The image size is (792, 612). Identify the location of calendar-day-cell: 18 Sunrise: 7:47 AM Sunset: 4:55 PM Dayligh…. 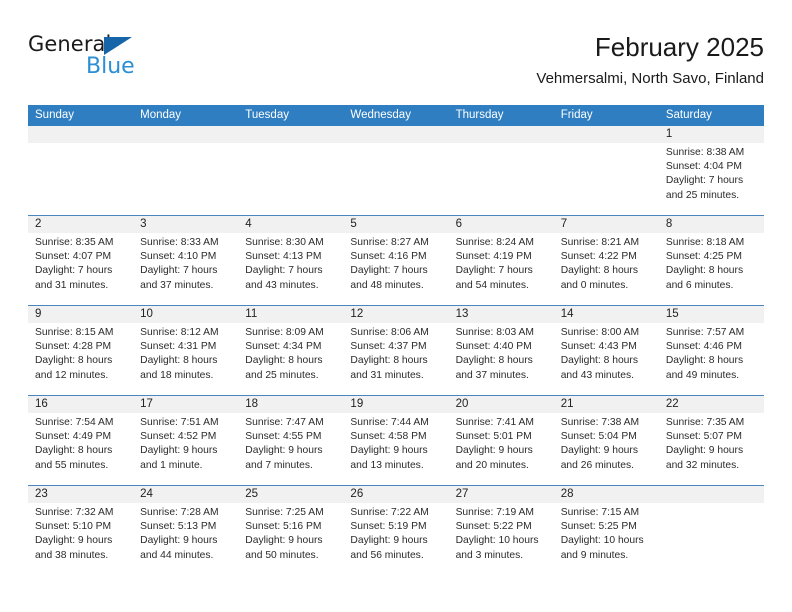
(291, 440).